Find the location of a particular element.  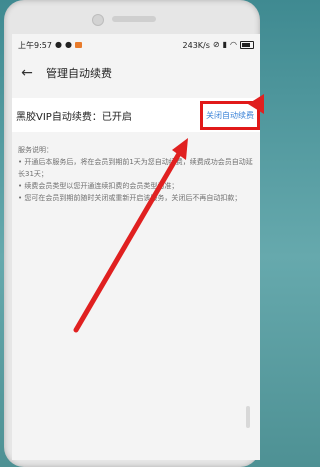

network-speed: 243K/s is located at coordinates (196, 45).